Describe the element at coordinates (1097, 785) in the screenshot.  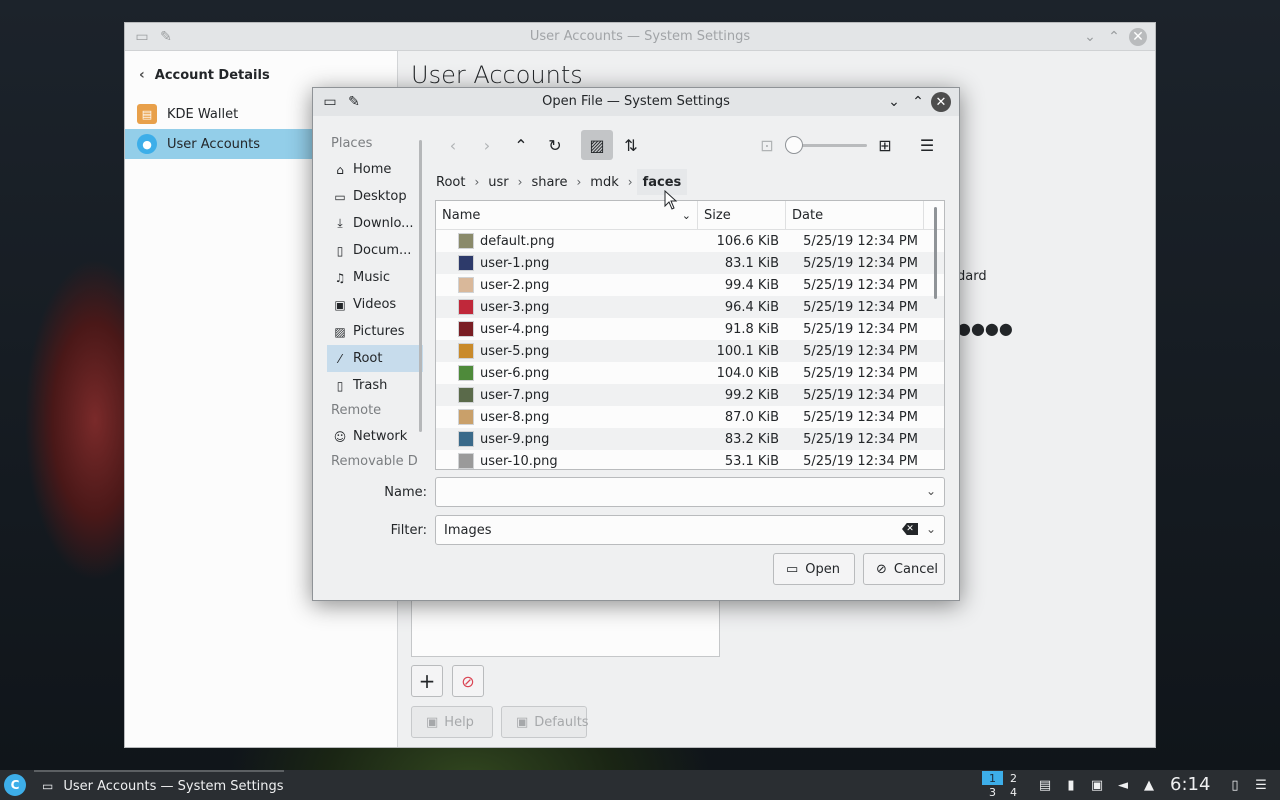
I see `network-icon: ▣` at that location.